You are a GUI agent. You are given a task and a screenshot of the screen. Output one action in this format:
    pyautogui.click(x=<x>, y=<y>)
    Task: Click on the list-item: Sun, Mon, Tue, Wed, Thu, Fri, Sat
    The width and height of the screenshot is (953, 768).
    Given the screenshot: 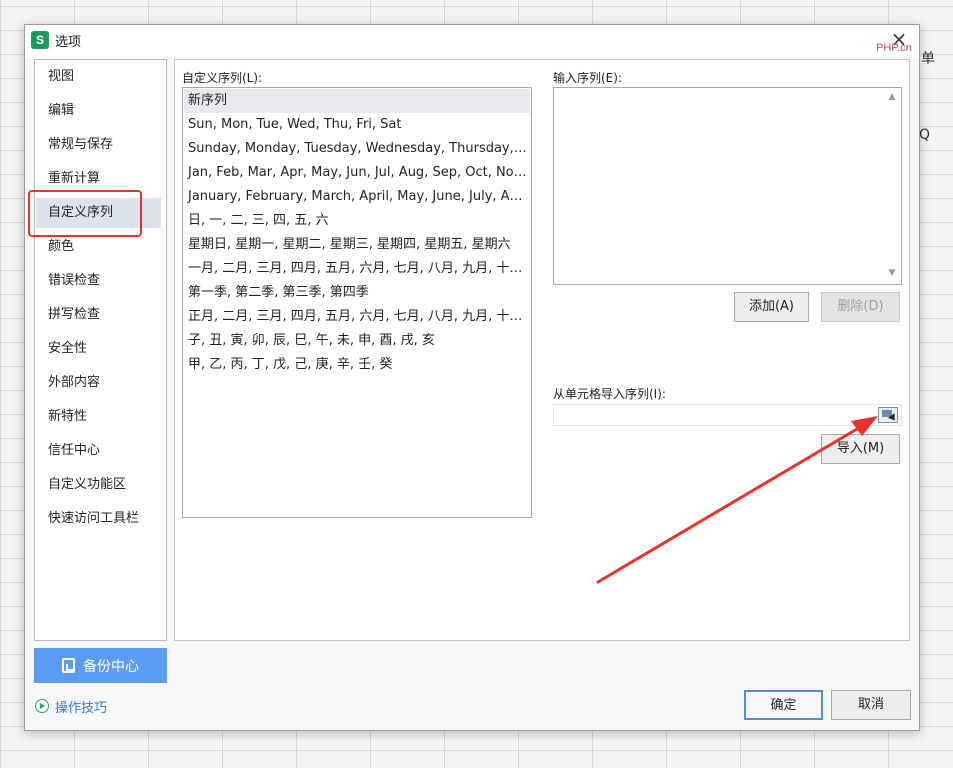 What is the action you would take?
    pyautogui.click(x=357, y=125)
    